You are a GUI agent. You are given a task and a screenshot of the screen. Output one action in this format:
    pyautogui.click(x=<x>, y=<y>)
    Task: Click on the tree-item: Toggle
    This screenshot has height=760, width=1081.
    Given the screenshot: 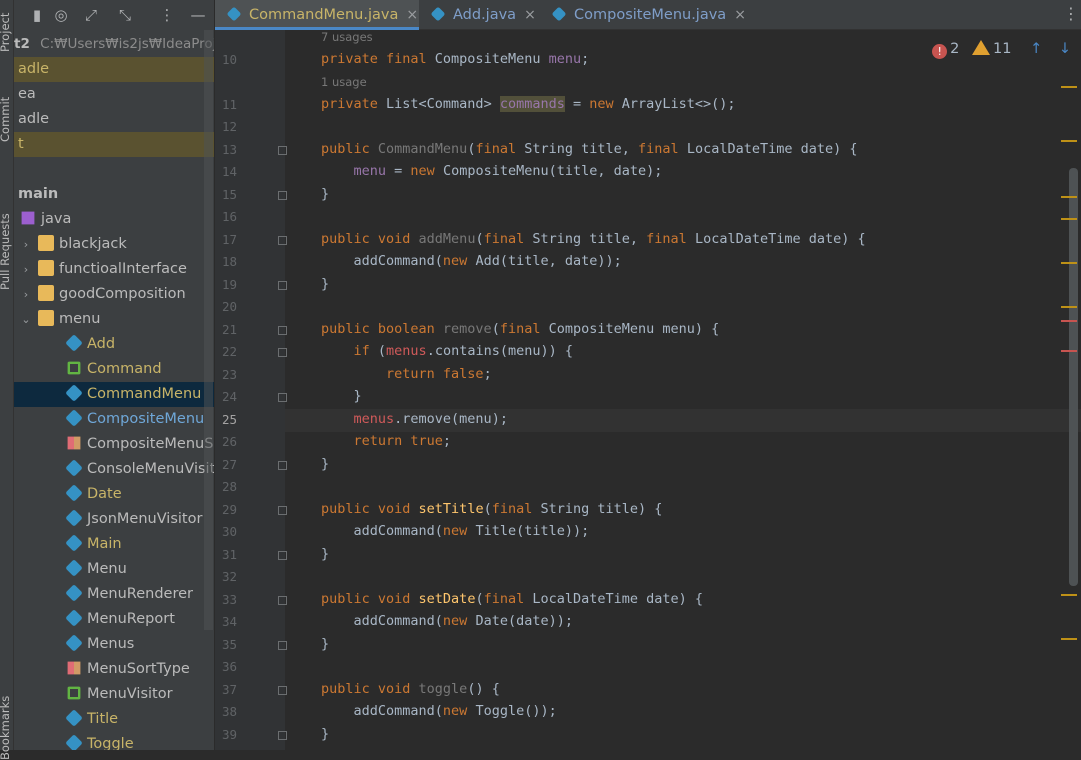 What is the action you would take?
    pyautogui.click(x=114, y=741)
    